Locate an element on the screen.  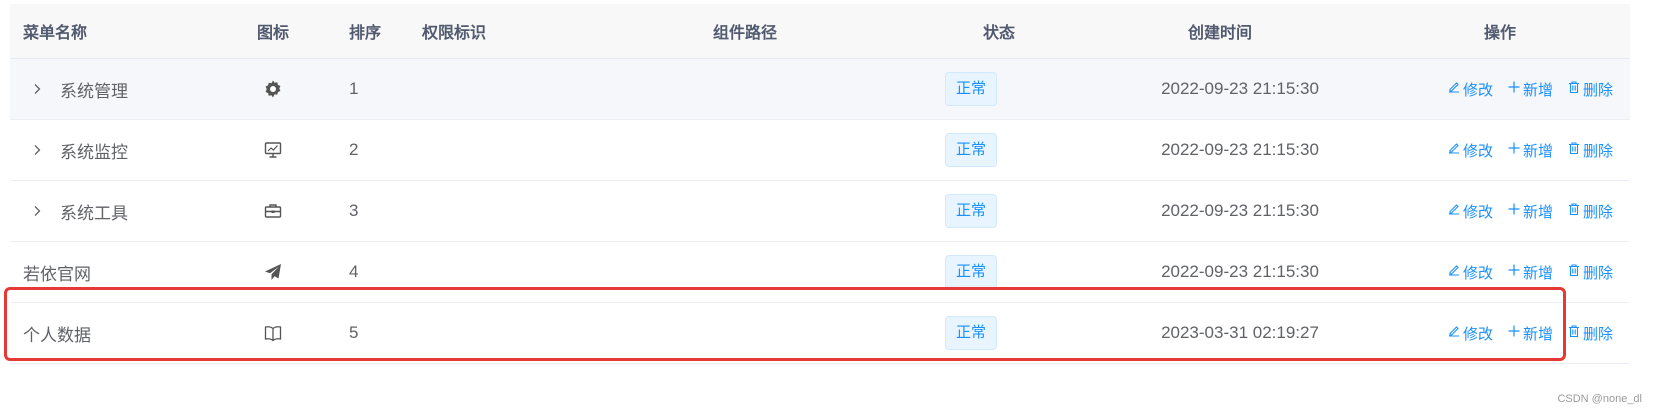
menu-name-cell: 个人数据 is located at coordinates (133, 333).